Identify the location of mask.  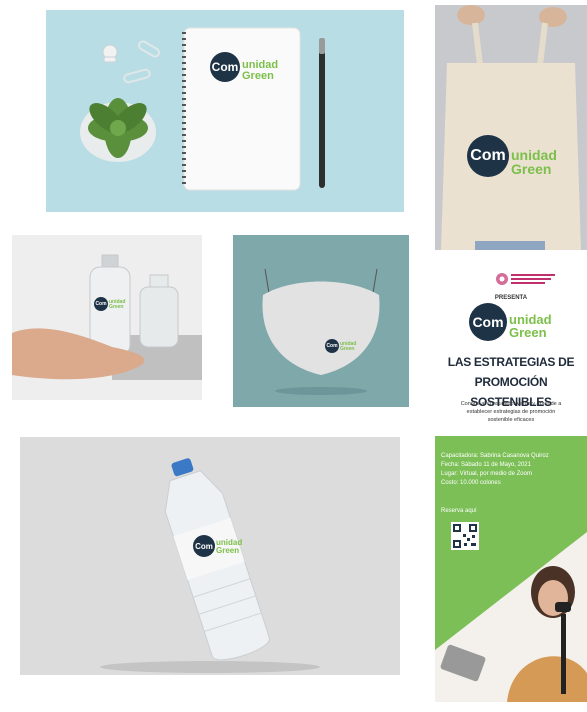
(321, 328).